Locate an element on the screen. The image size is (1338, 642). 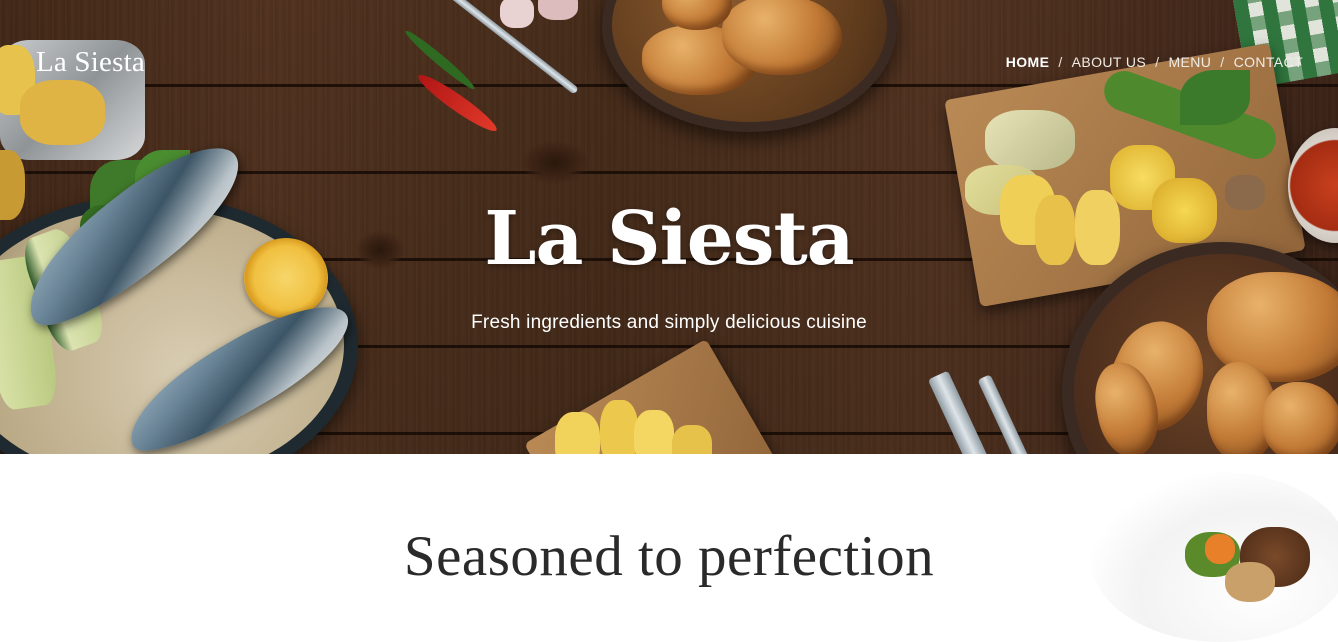
chicken-pan-image is located at coordinates (749, 66).